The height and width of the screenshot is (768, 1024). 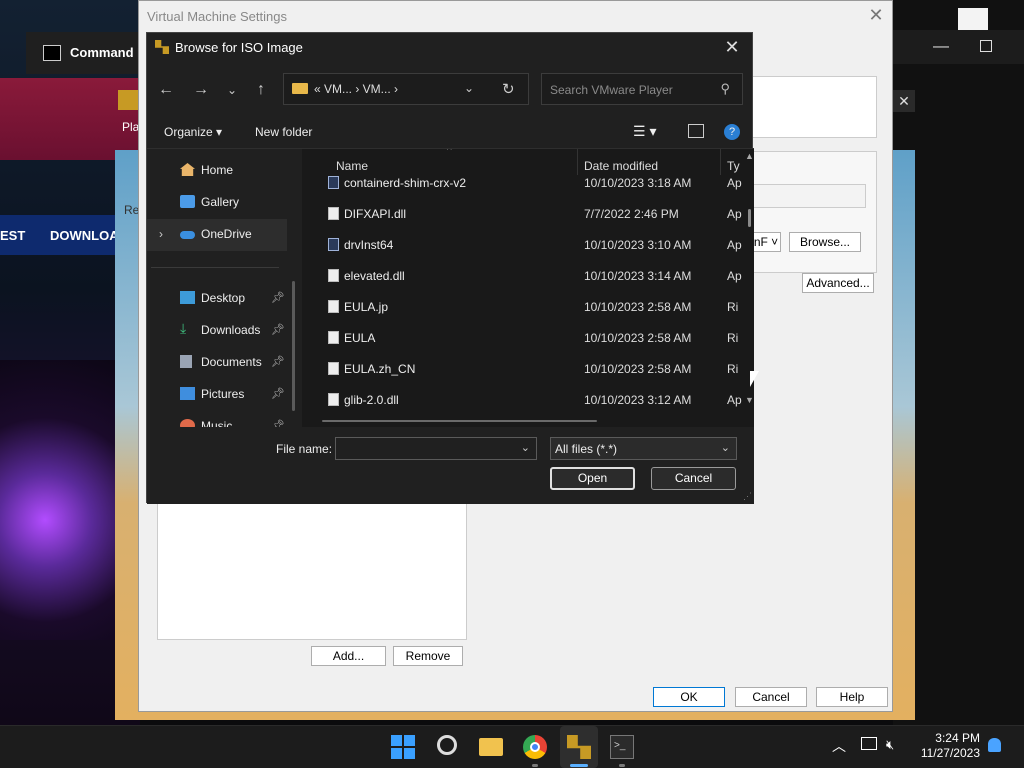 I want to click on up-arrow-icon: ↑, so click(x=261, y=90).